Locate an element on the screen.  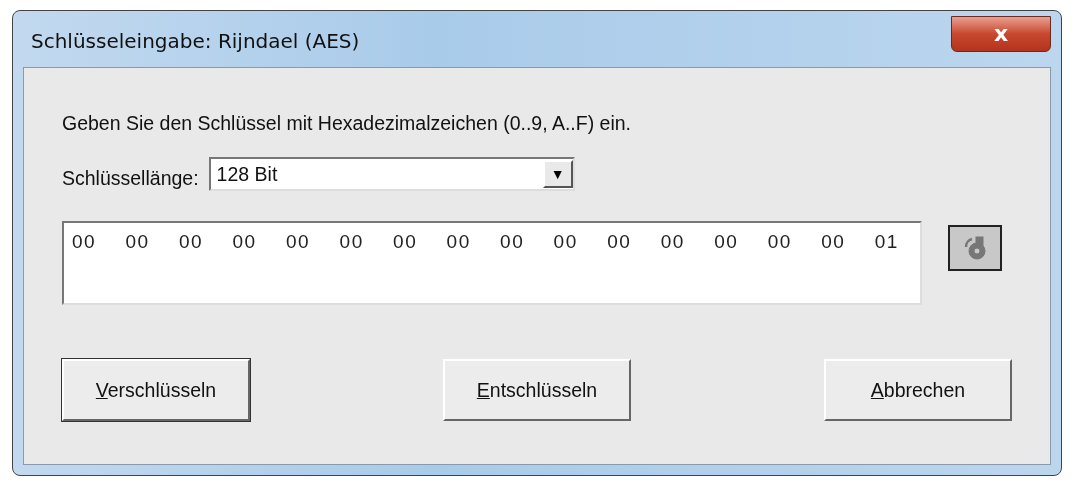
instruction-text: Geben Sie den Schlüssel mit Hexadezimalzeichen (0..9, A..F) ein. is located at coordinates (347, 123).